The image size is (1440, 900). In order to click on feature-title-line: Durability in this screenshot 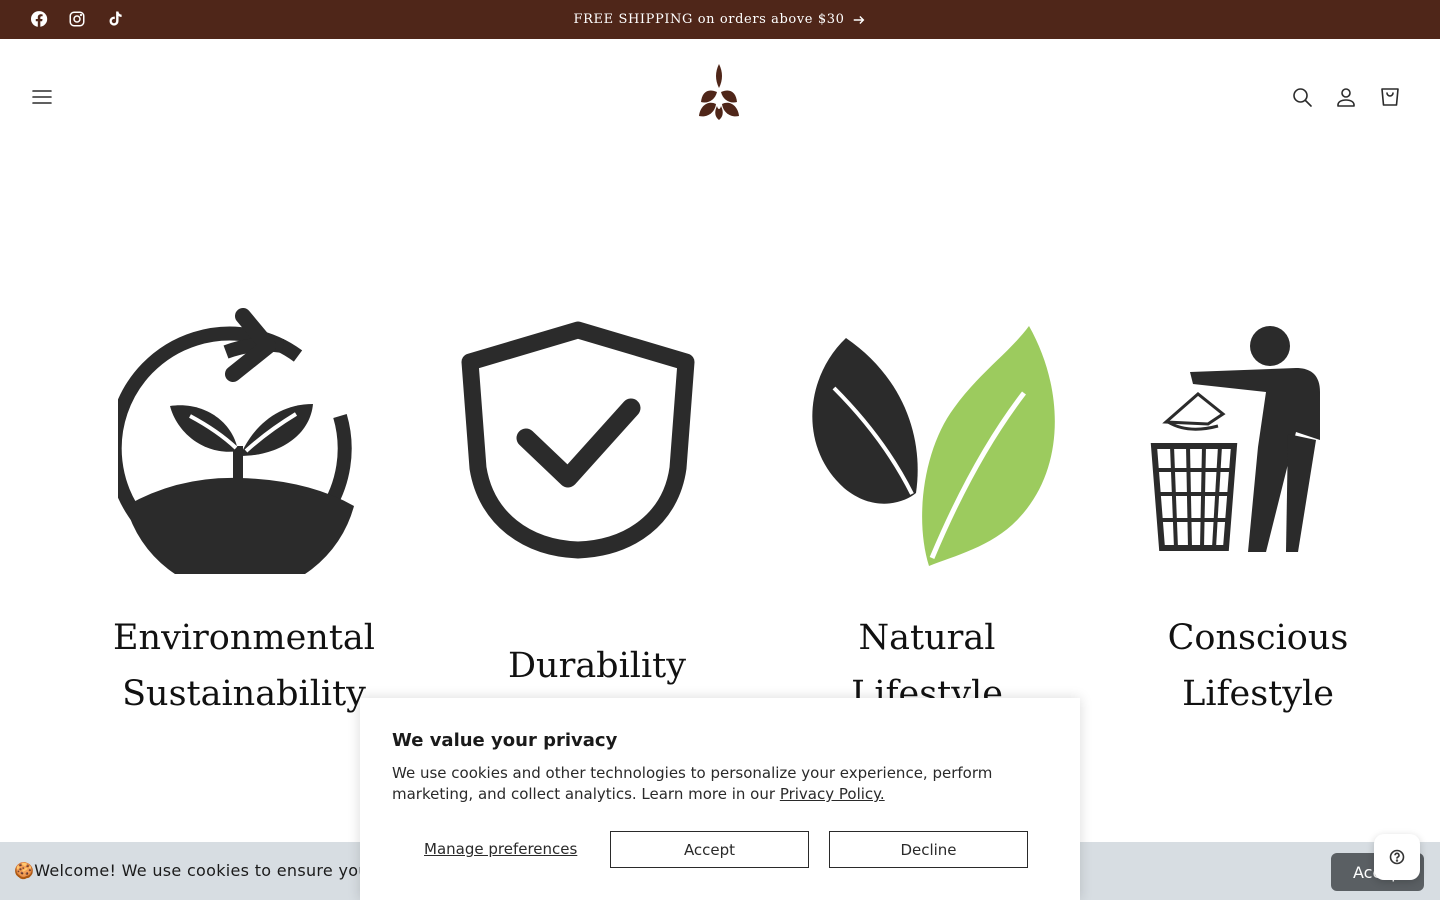, I will do `click(597, 666)`.